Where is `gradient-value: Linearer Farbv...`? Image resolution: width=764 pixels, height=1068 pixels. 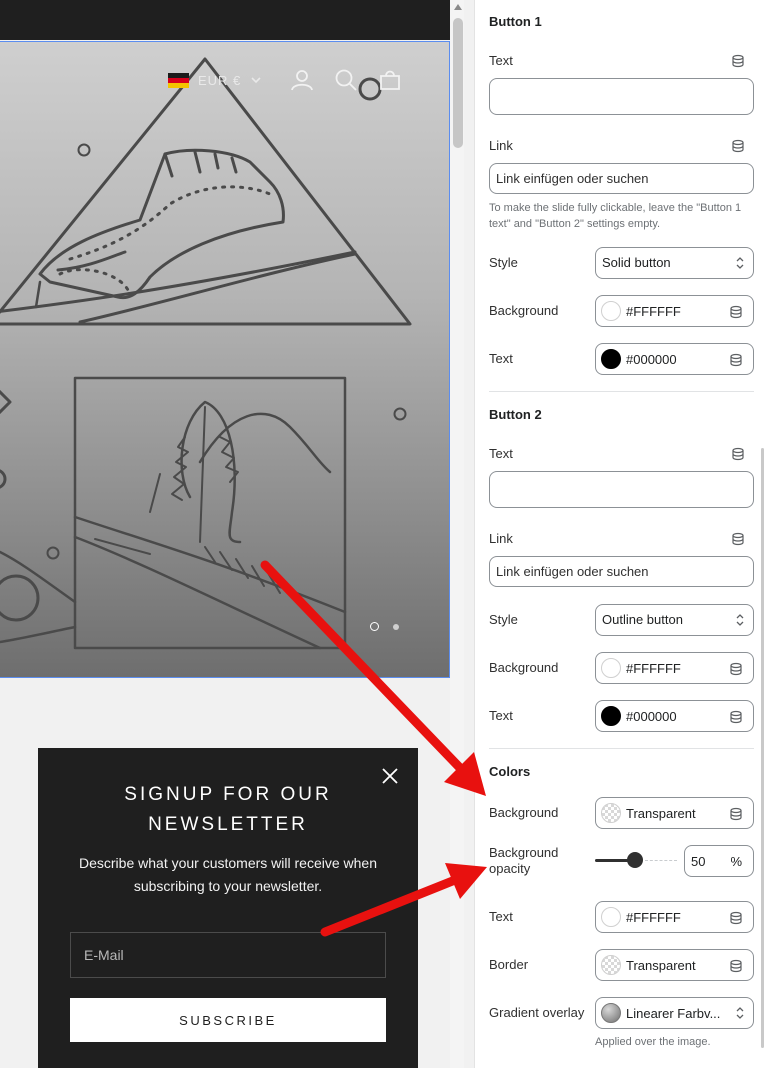
gradient-value: Linearer Farbv... is located at coordinates (673, 1013).